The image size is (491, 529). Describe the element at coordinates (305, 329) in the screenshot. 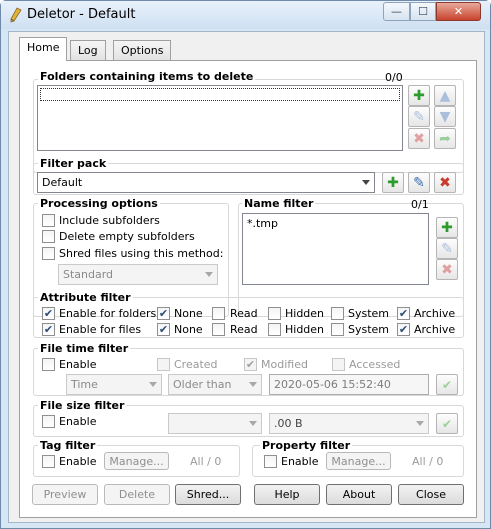

I see `attr-files-hidden-label: Hidden` at that location.